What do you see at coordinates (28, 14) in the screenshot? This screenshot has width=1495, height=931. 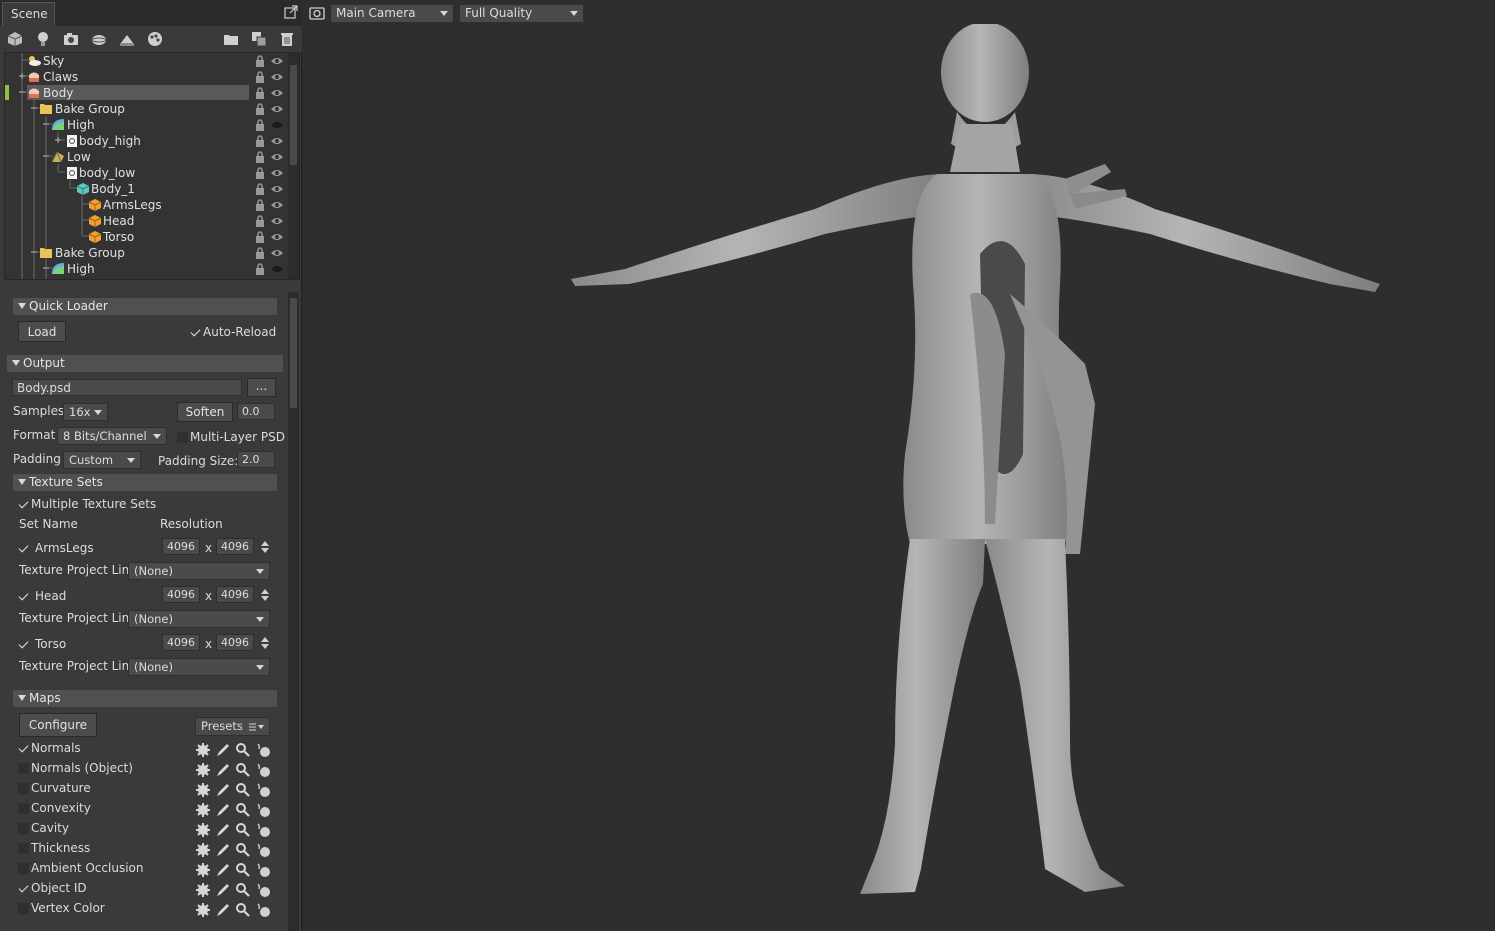 I see `scene-tab: Scene` at bounding box center [28, 14].